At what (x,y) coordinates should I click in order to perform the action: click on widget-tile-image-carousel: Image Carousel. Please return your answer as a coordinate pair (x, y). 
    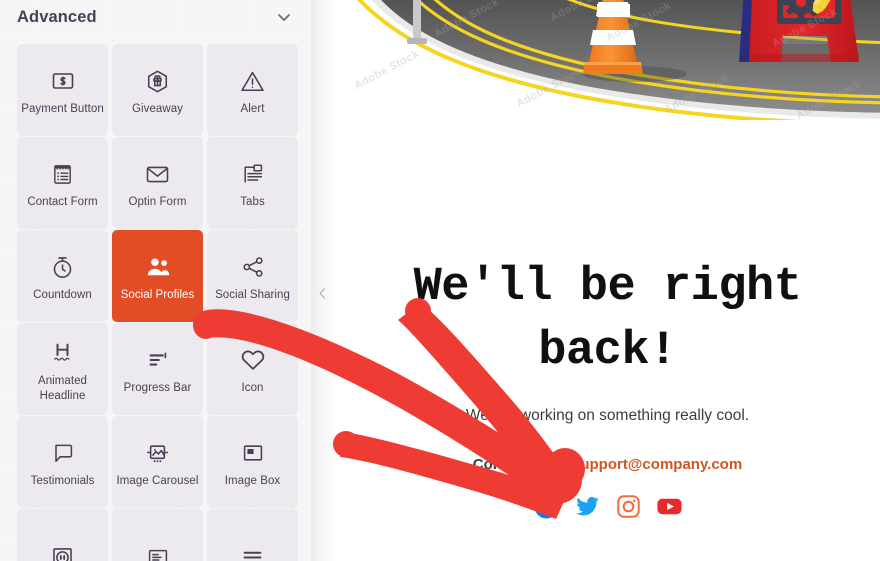
    Looking at the image, I should click on (157, 462).